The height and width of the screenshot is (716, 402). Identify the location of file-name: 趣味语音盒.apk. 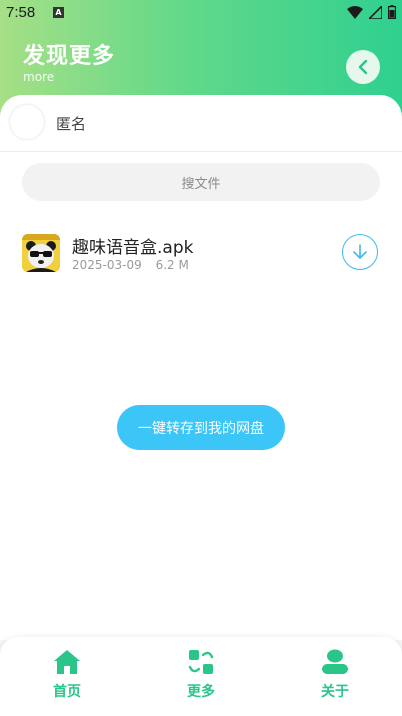
(133, 248).